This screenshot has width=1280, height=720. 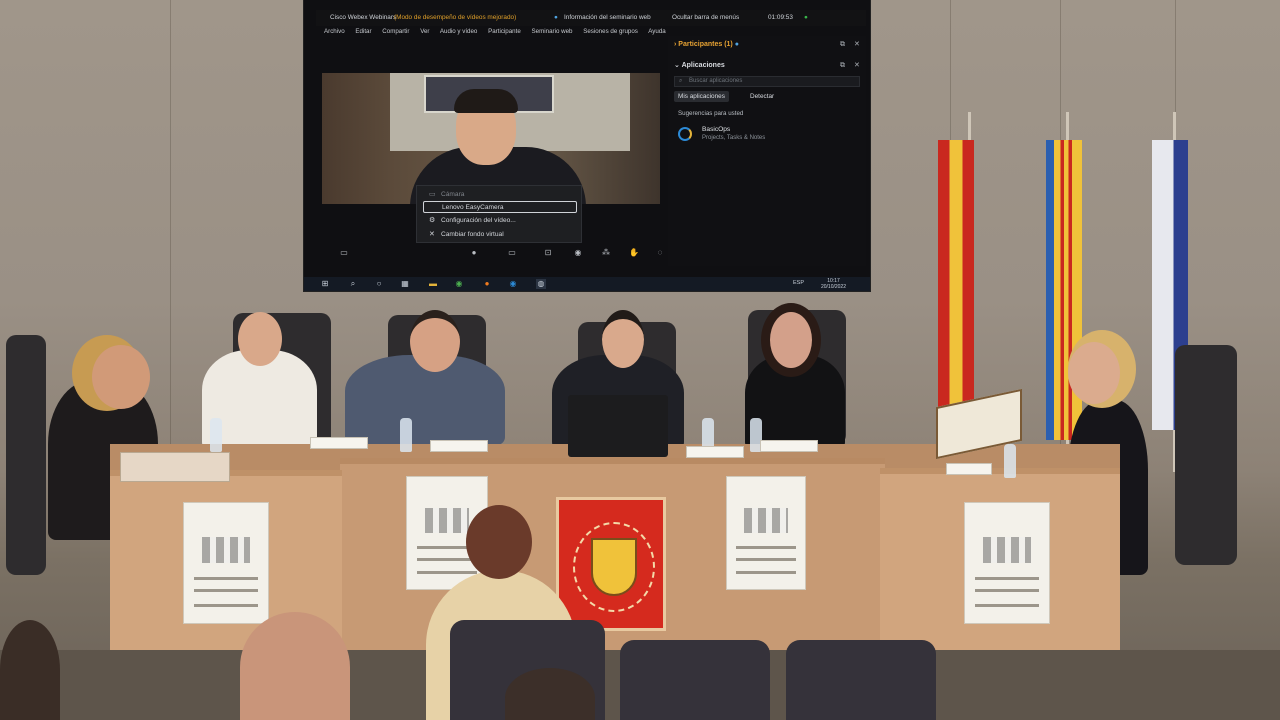 What do you see at coordinates (1094, 373) in the screenshot?
I see `panelist-6-head` at bounding box center [1094, 373].